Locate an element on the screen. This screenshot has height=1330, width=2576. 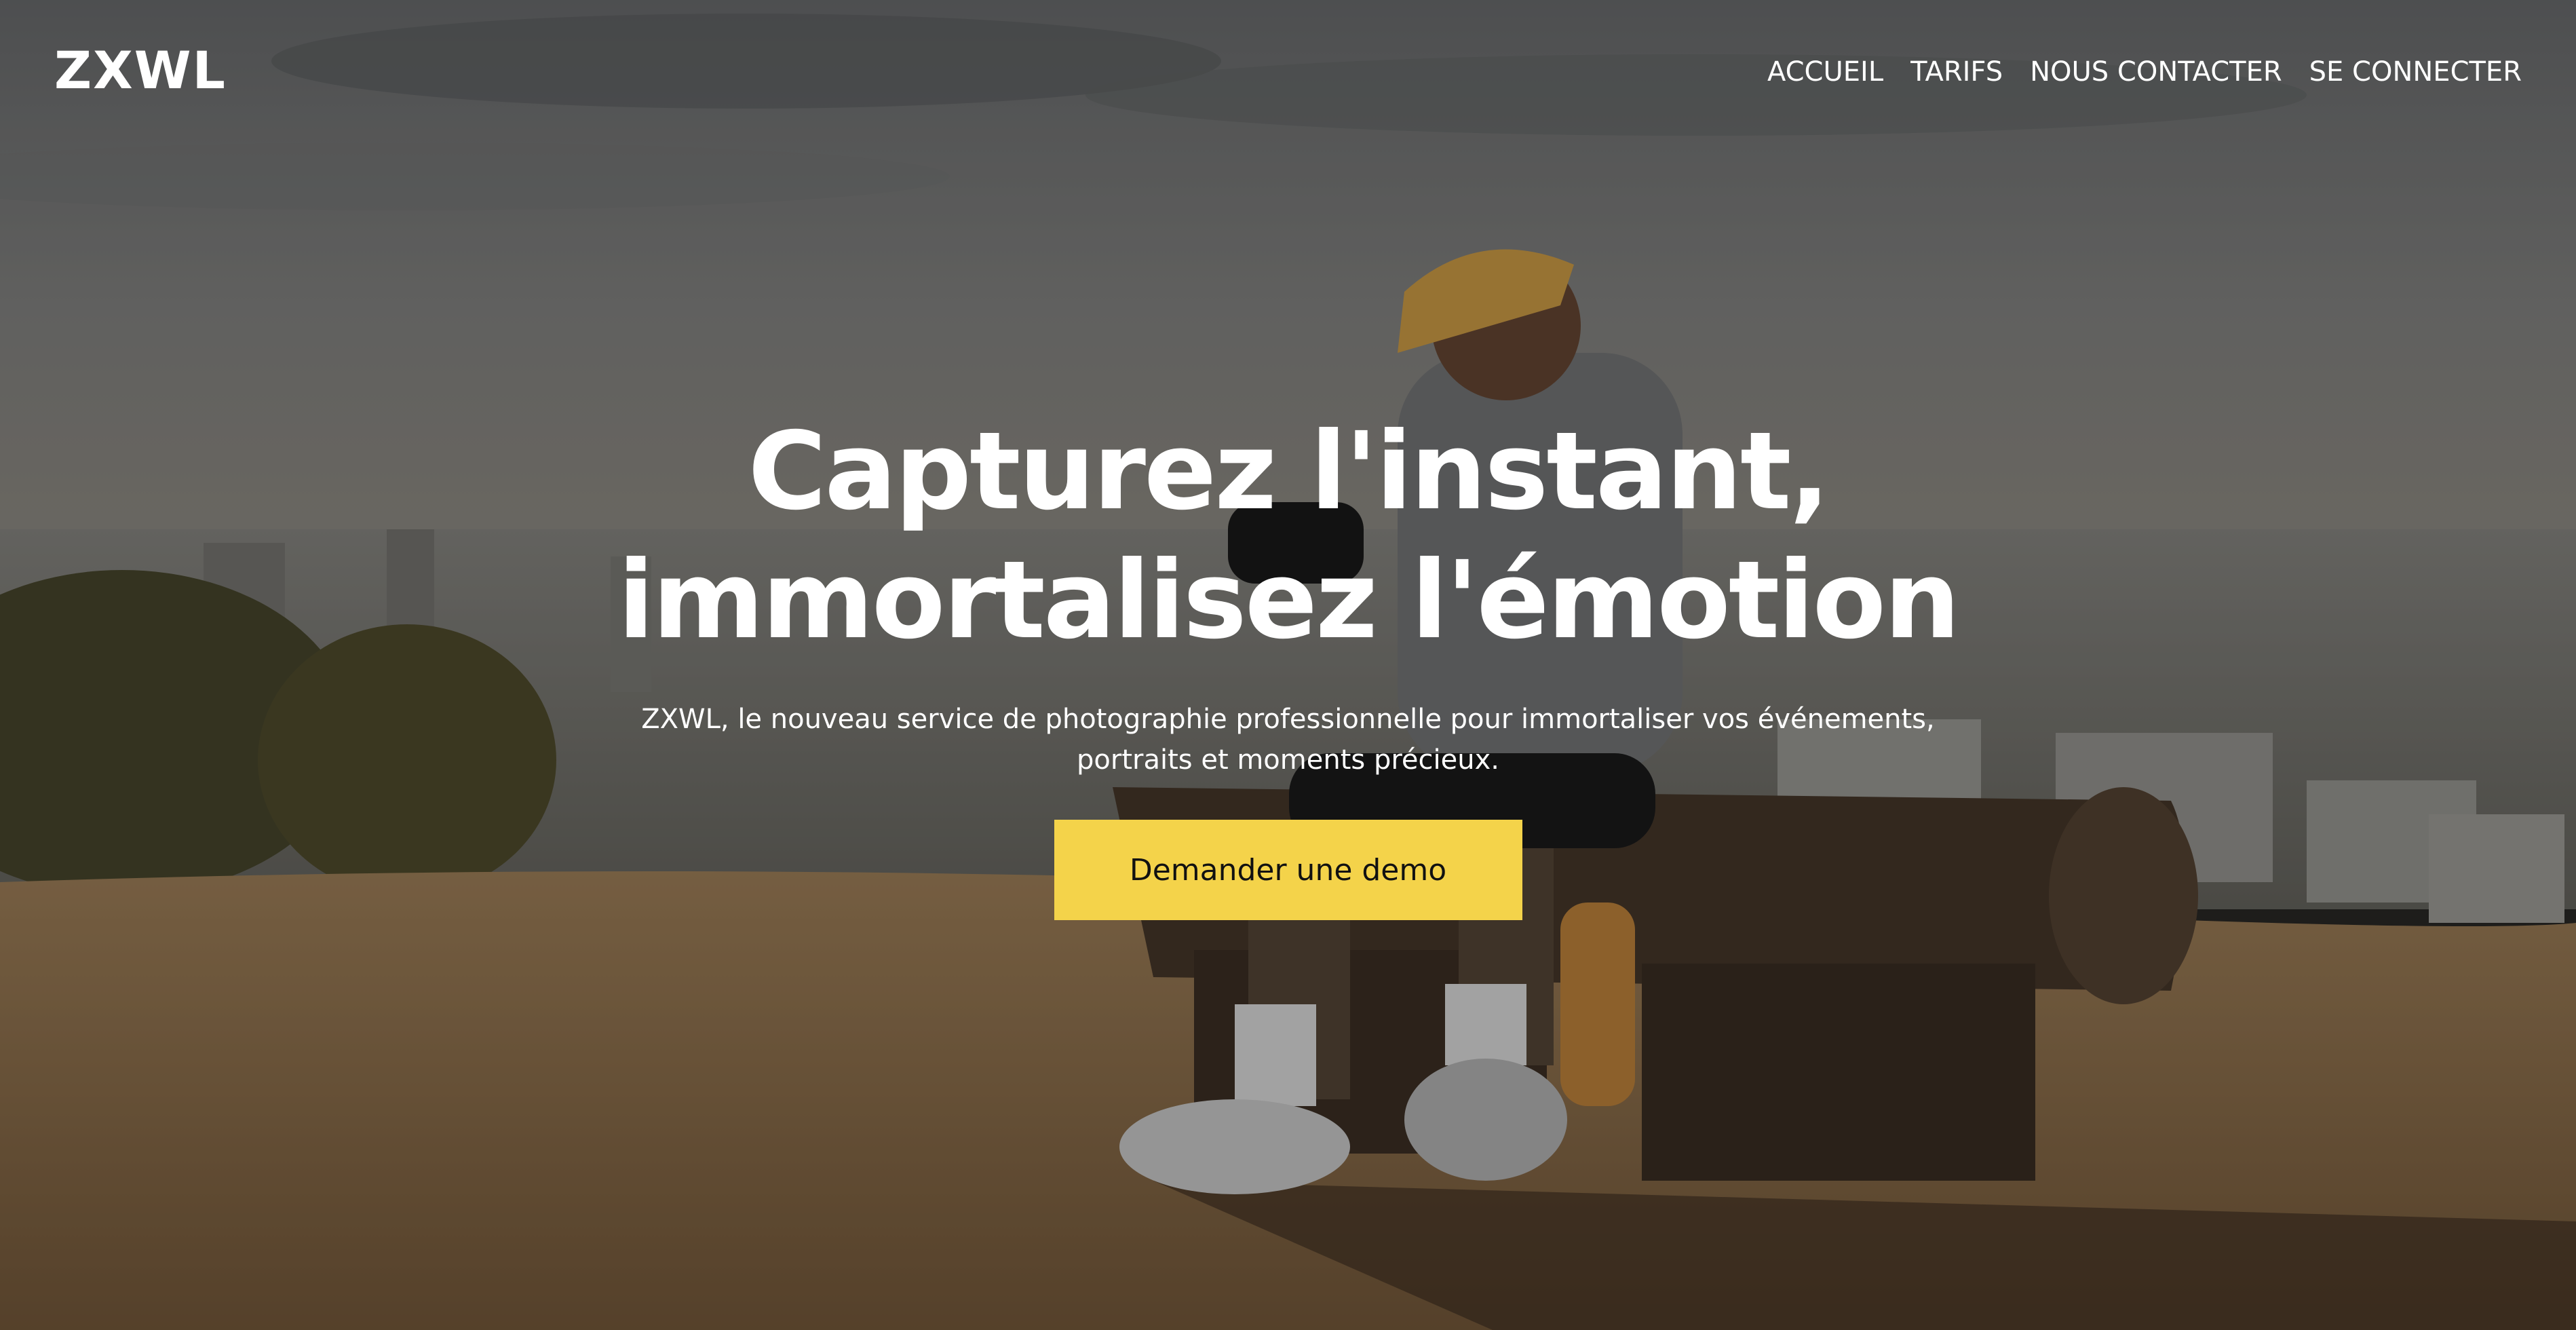
nav-link-tarifs: TARIFS is located at coordinates (1956, 72).